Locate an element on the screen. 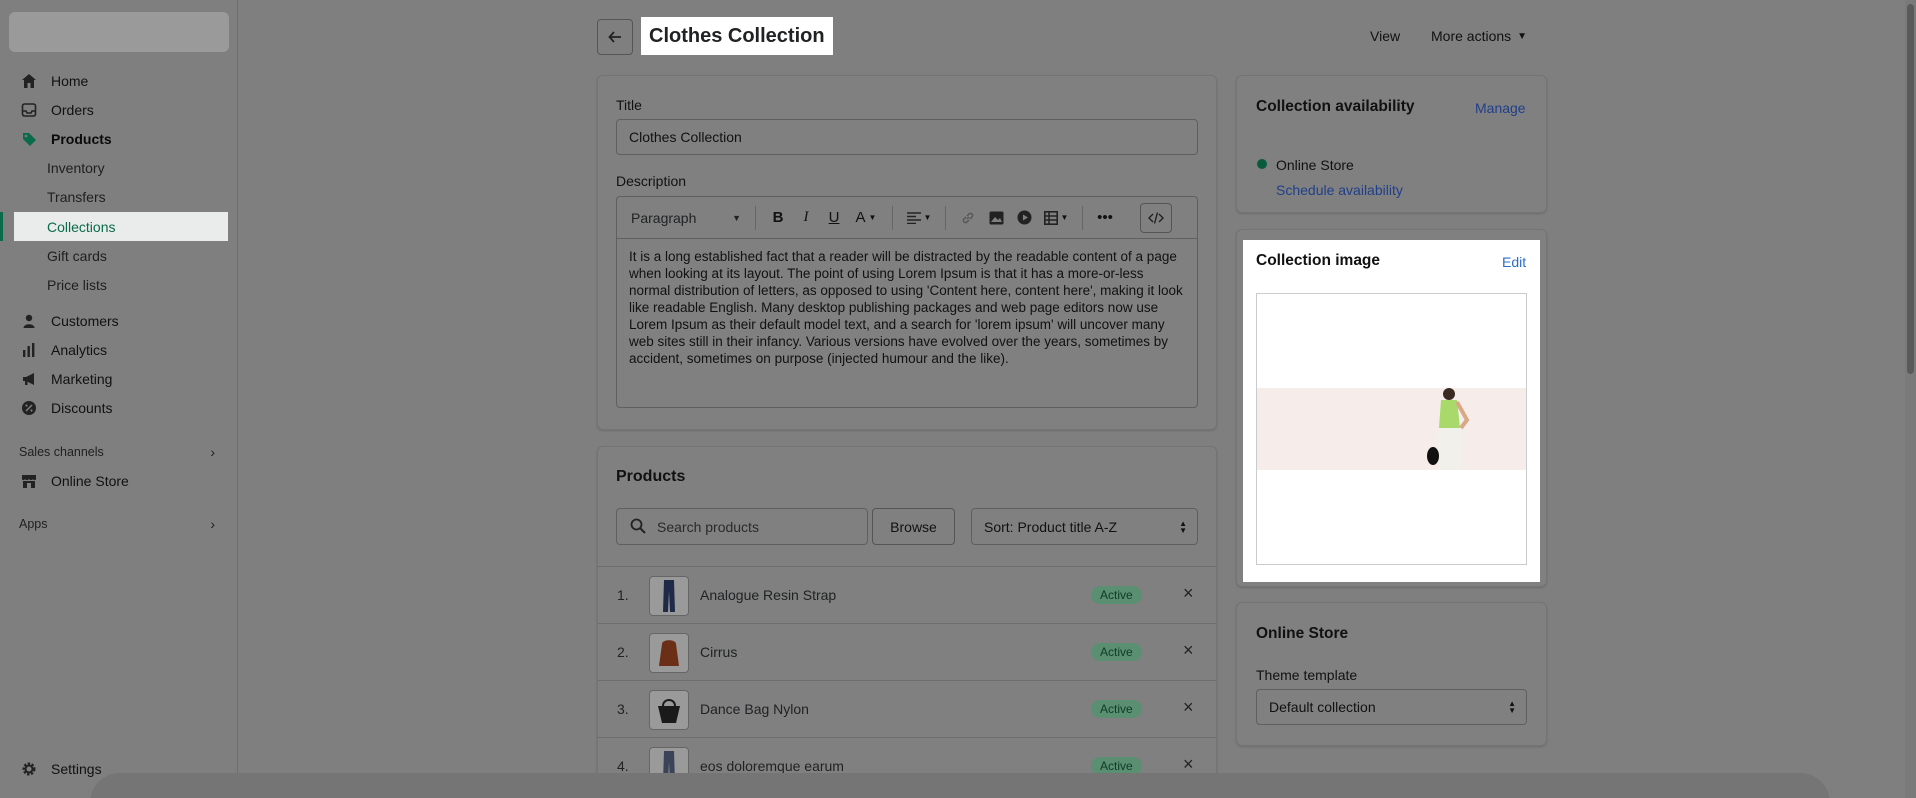 The width and height of the screenshot is (1916, 798). sidebar-item-analytics: Analytics is located at coordinates (121, 349).